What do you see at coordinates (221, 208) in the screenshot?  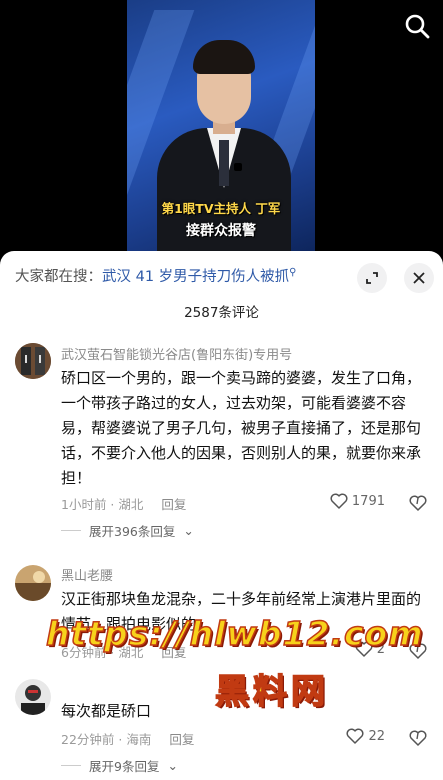 I see `video-caption-host: 第1眼TV主持人 丁军` at bounding box center [221, 208].